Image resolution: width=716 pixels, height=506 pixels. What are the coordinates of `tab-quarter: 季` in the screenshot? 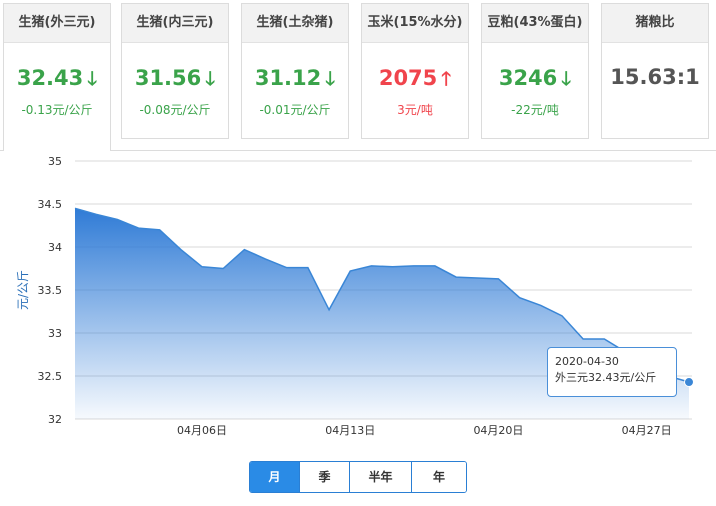 It's located at (325, 477).